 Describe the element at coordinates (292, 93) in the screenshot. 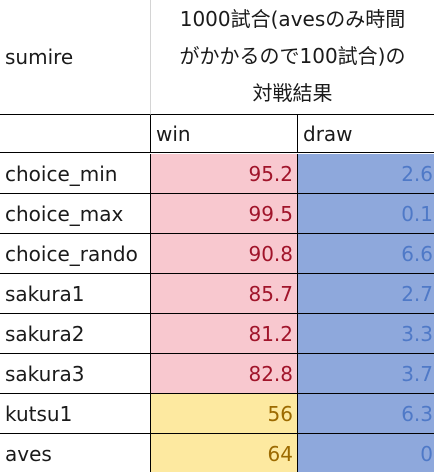

I see `header-title-line-3: 対戦結果` at that location.